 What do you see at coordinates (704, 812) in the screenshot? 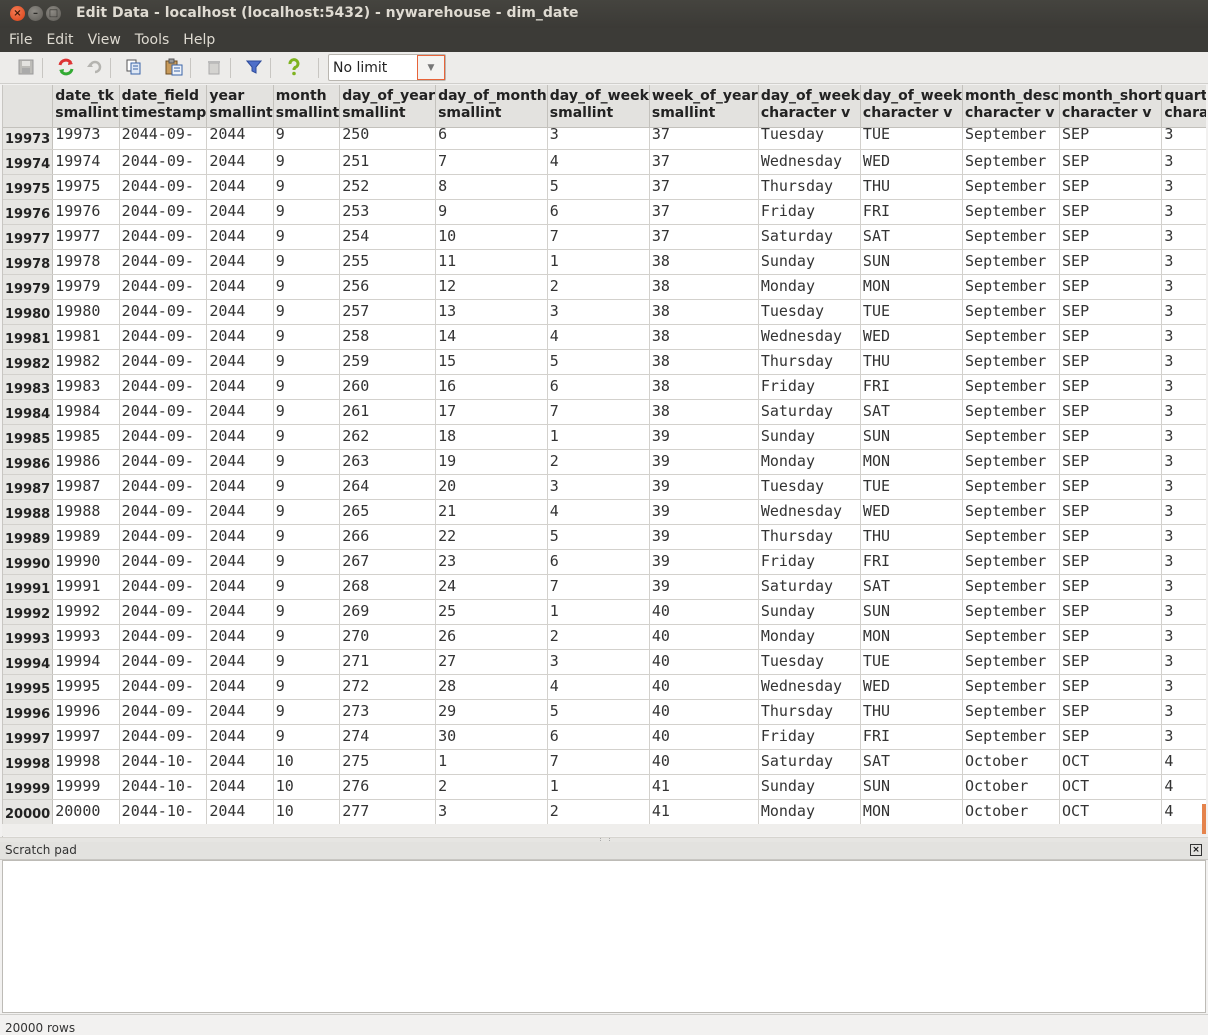
I see `table-cell: 41` at bounding box center [704, 812].